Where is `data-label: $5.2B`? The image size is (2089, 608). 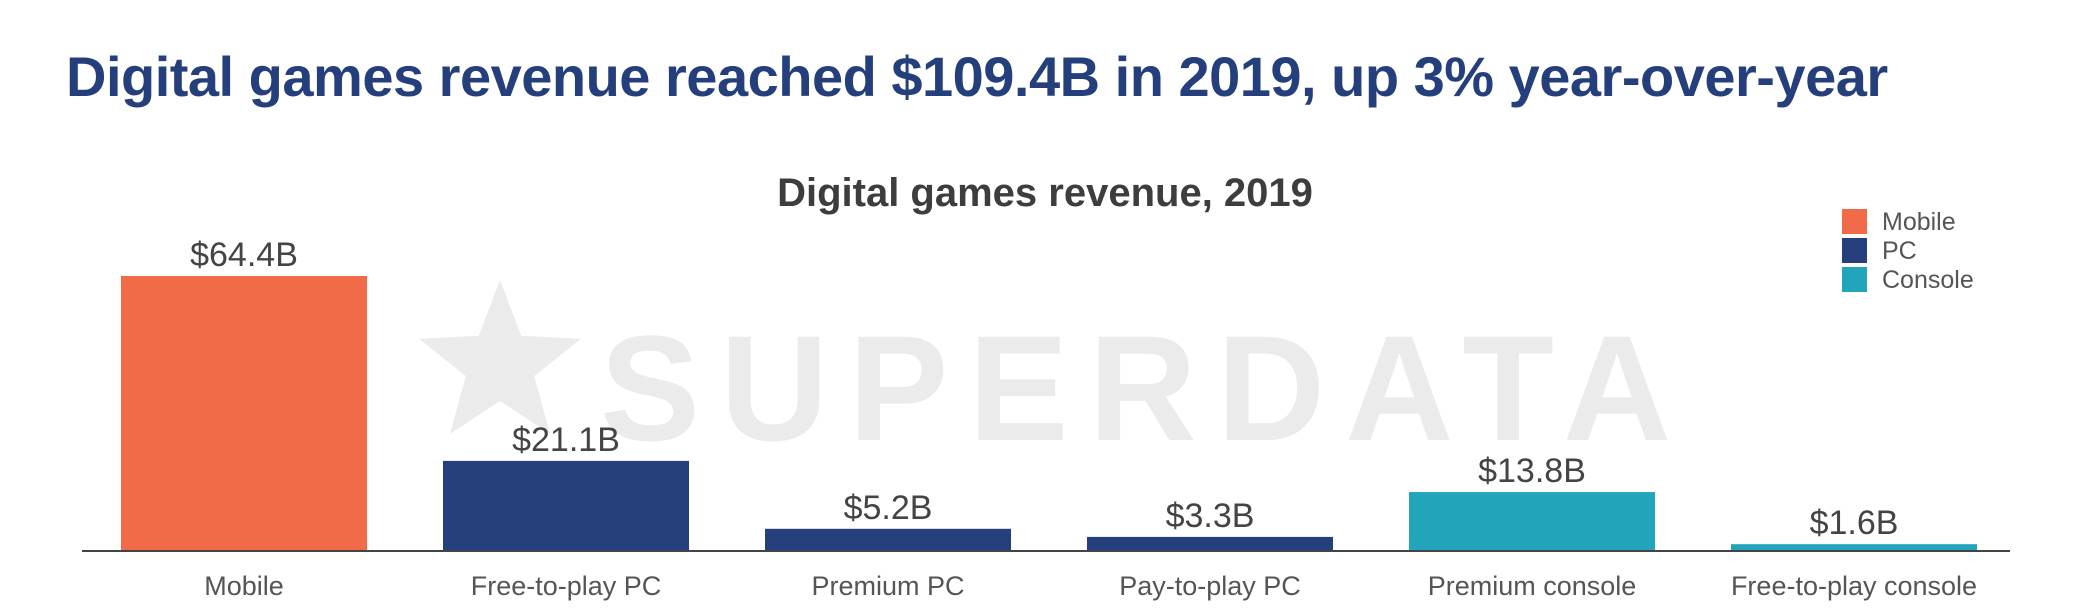 data-label: $5.2B is located at coordinates (888, 508).